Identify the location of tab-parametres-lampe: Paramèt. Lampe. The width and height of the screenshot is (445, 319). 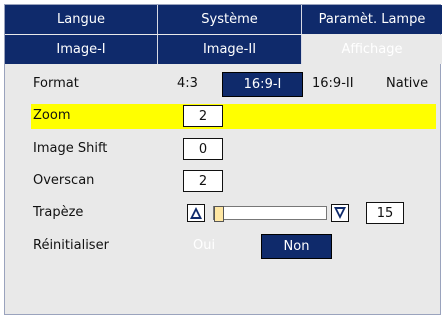
(372, 19).